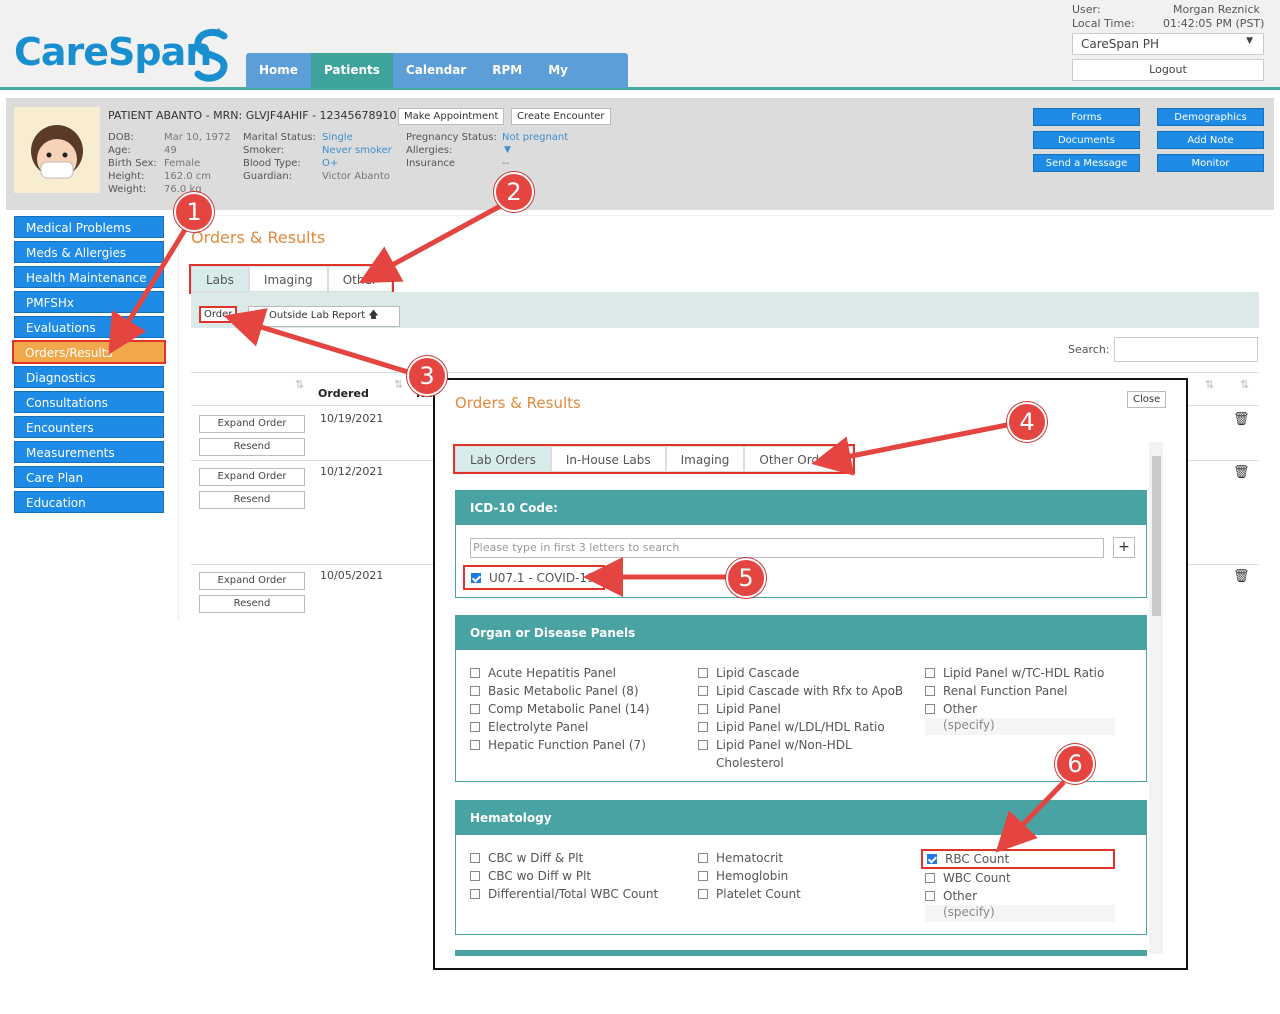 The width and height of the screenshot is (1280, 1014). I want to click on clinic-select: CareSpan PH ▼, so click(1168, 44).